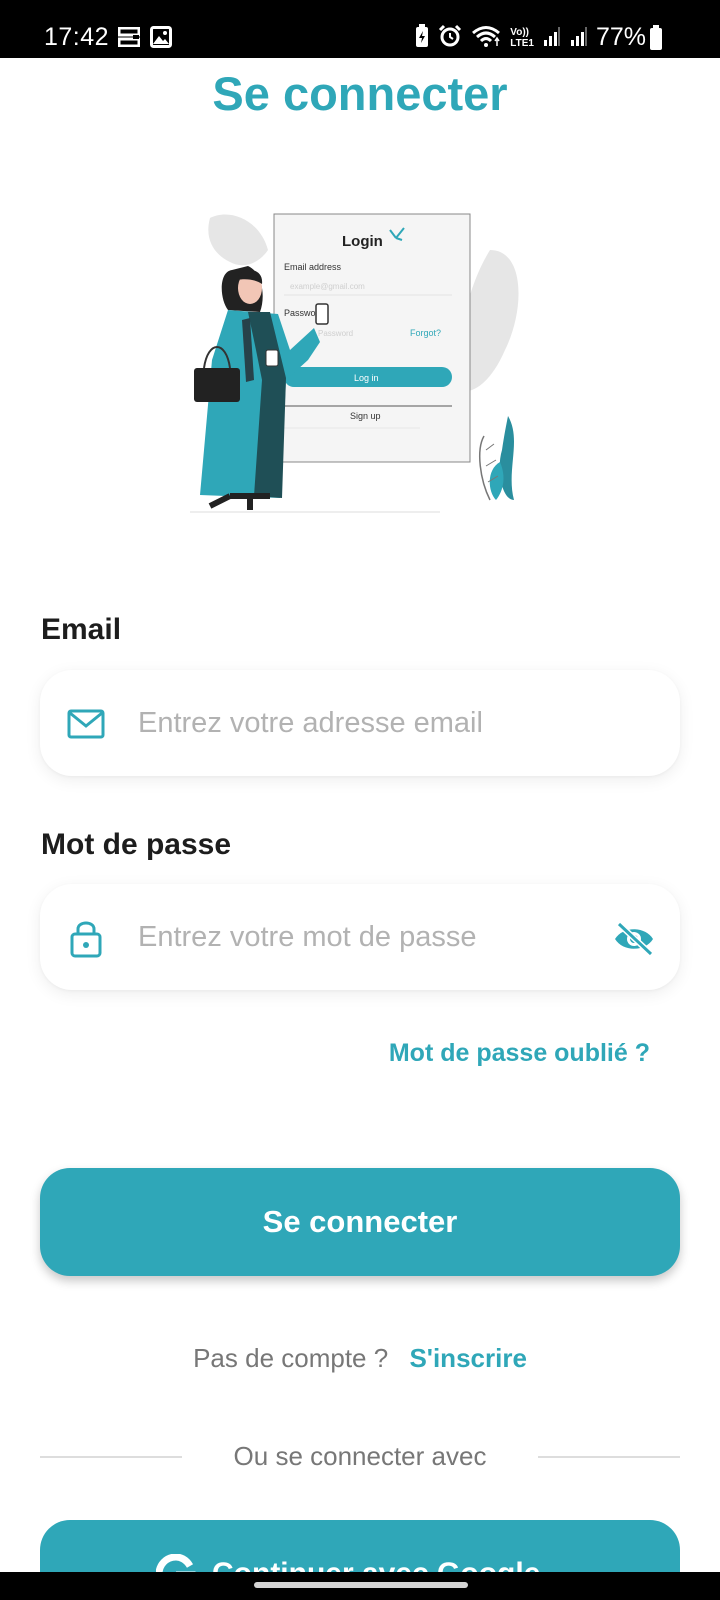 This screenshot has width=720, height=1600. What do you see at coordinates (362, 241) in the screenshot?
I see `card-title: Login` at bounding box center [362, 241].